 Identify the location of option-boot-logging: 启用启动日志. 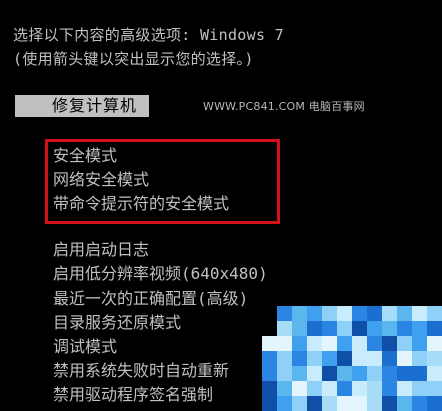
(101, 250).